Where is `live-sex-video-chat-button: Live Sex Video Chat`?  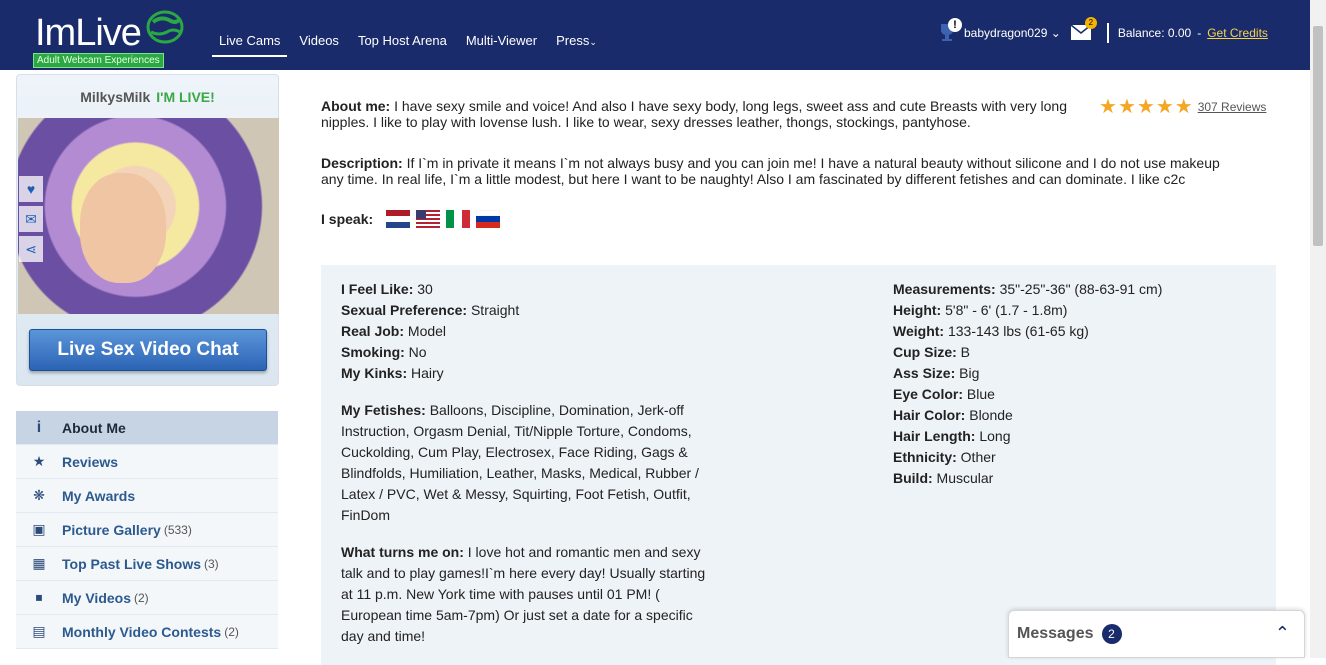 live-sex-video-chat-button: Live Sex Video Chat is located at coordinates (148, 350).